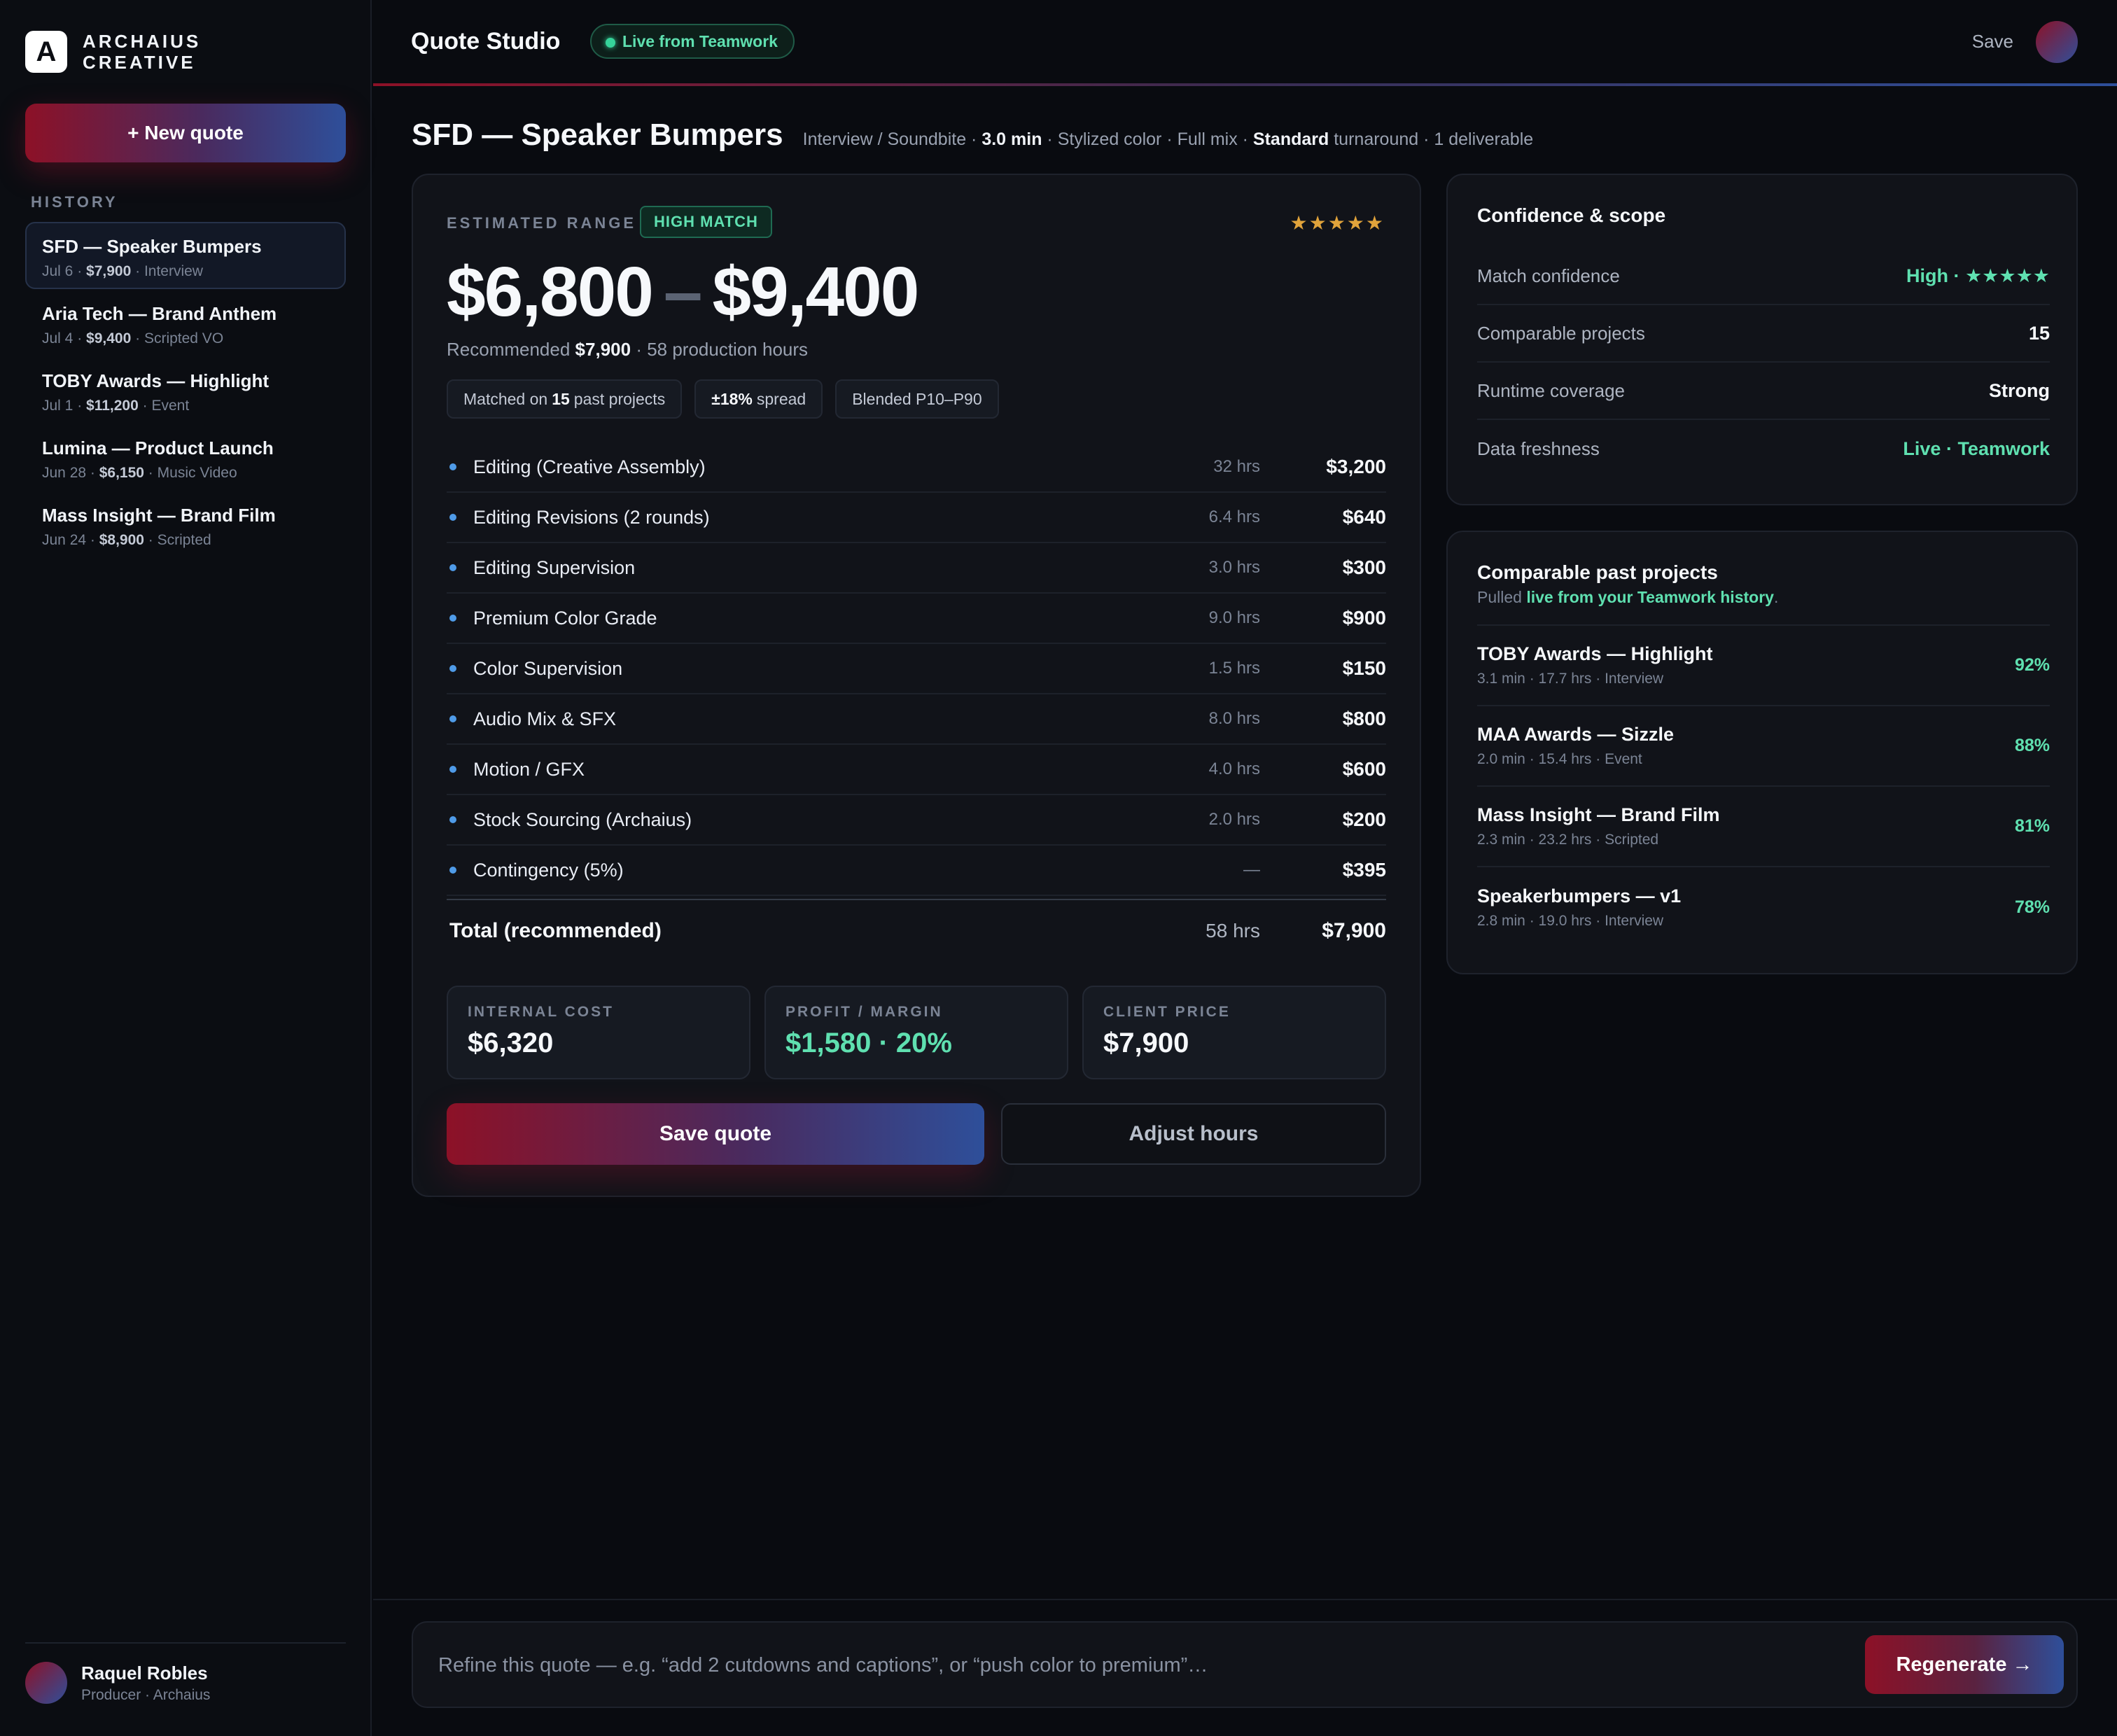 The width and height of the screenshot is (2117, 1736). Describe the element at coordinates (916, 770) in the screenshot. I see `line-item: Motion / GFX 4.0 hrs $600` at that location.